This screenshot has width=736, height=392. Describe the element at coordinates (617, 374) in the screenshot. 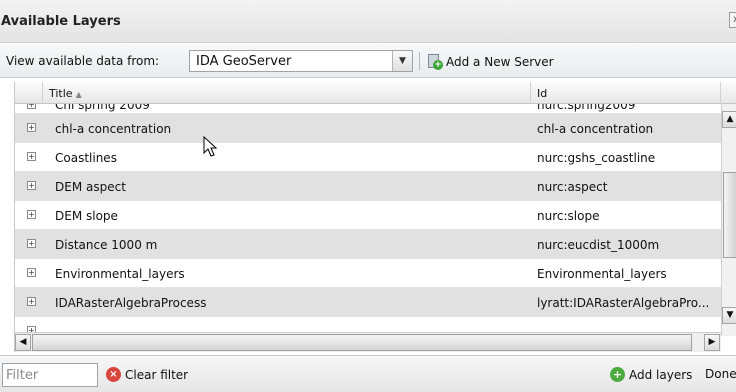

I see `add-icon: +` at that location.